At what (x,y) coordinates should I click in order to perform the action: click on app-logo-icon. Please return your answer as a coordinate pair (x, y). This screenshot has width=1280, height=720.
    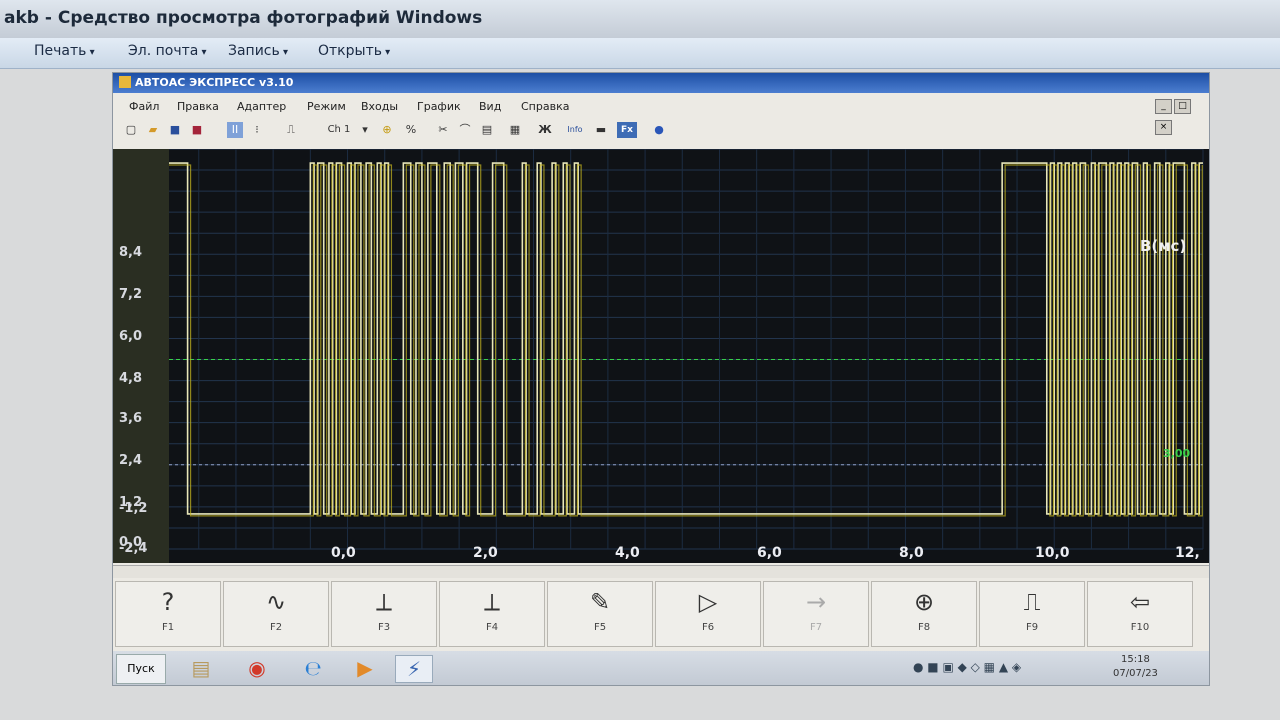
    Looking at the image, I should click on (125, 82).